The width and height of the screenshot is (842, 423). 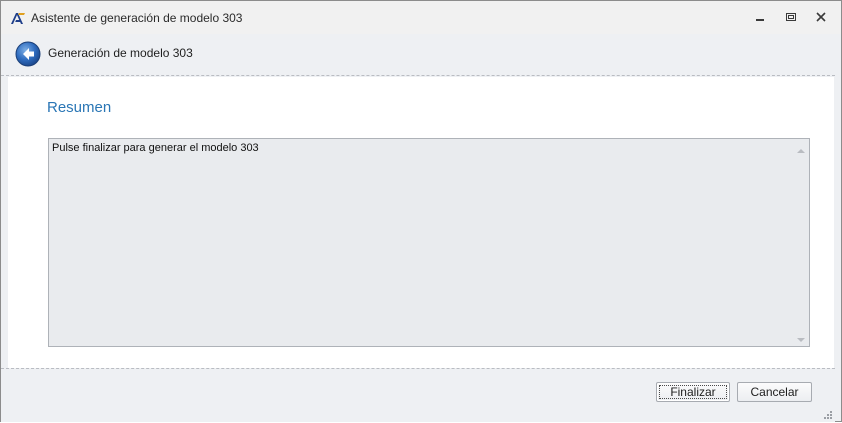 I want to click on cancel-button: Cancelar, so click(x=774, y=392).